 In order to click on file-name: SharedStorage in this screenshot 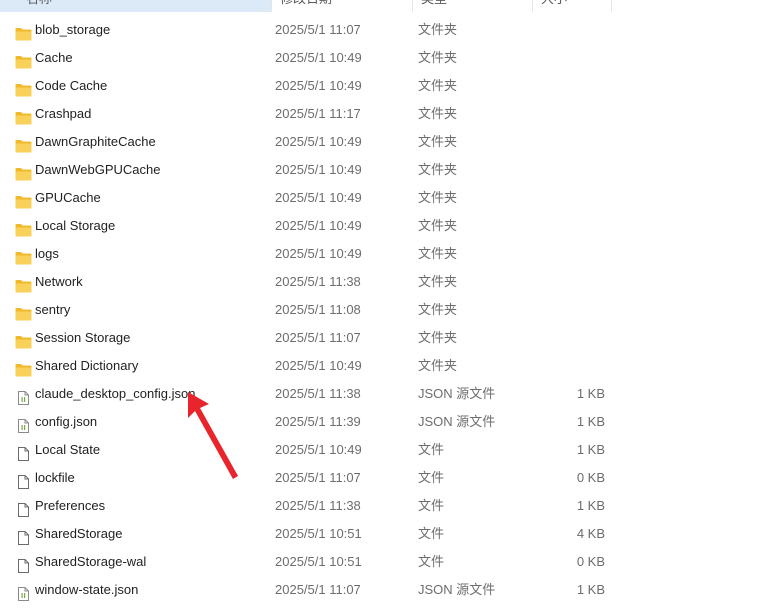, I will do `click(79, 533)`.